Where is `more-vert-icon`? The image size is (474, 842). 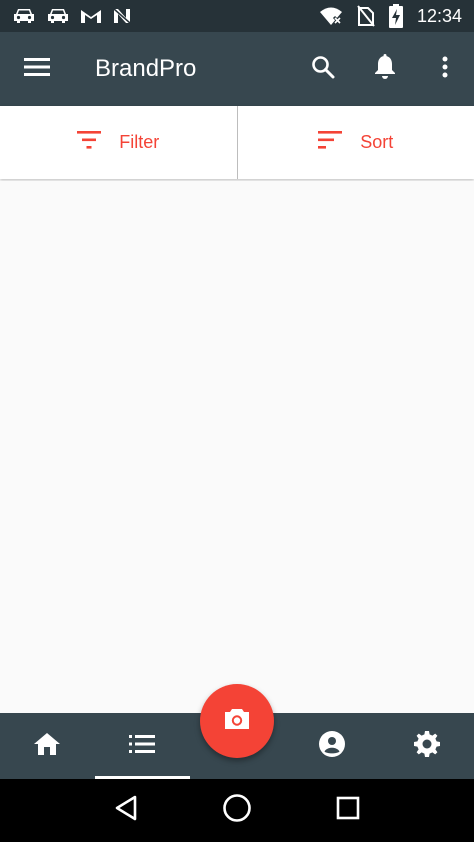 more-vert-icon is located at coordinates (445, 69).